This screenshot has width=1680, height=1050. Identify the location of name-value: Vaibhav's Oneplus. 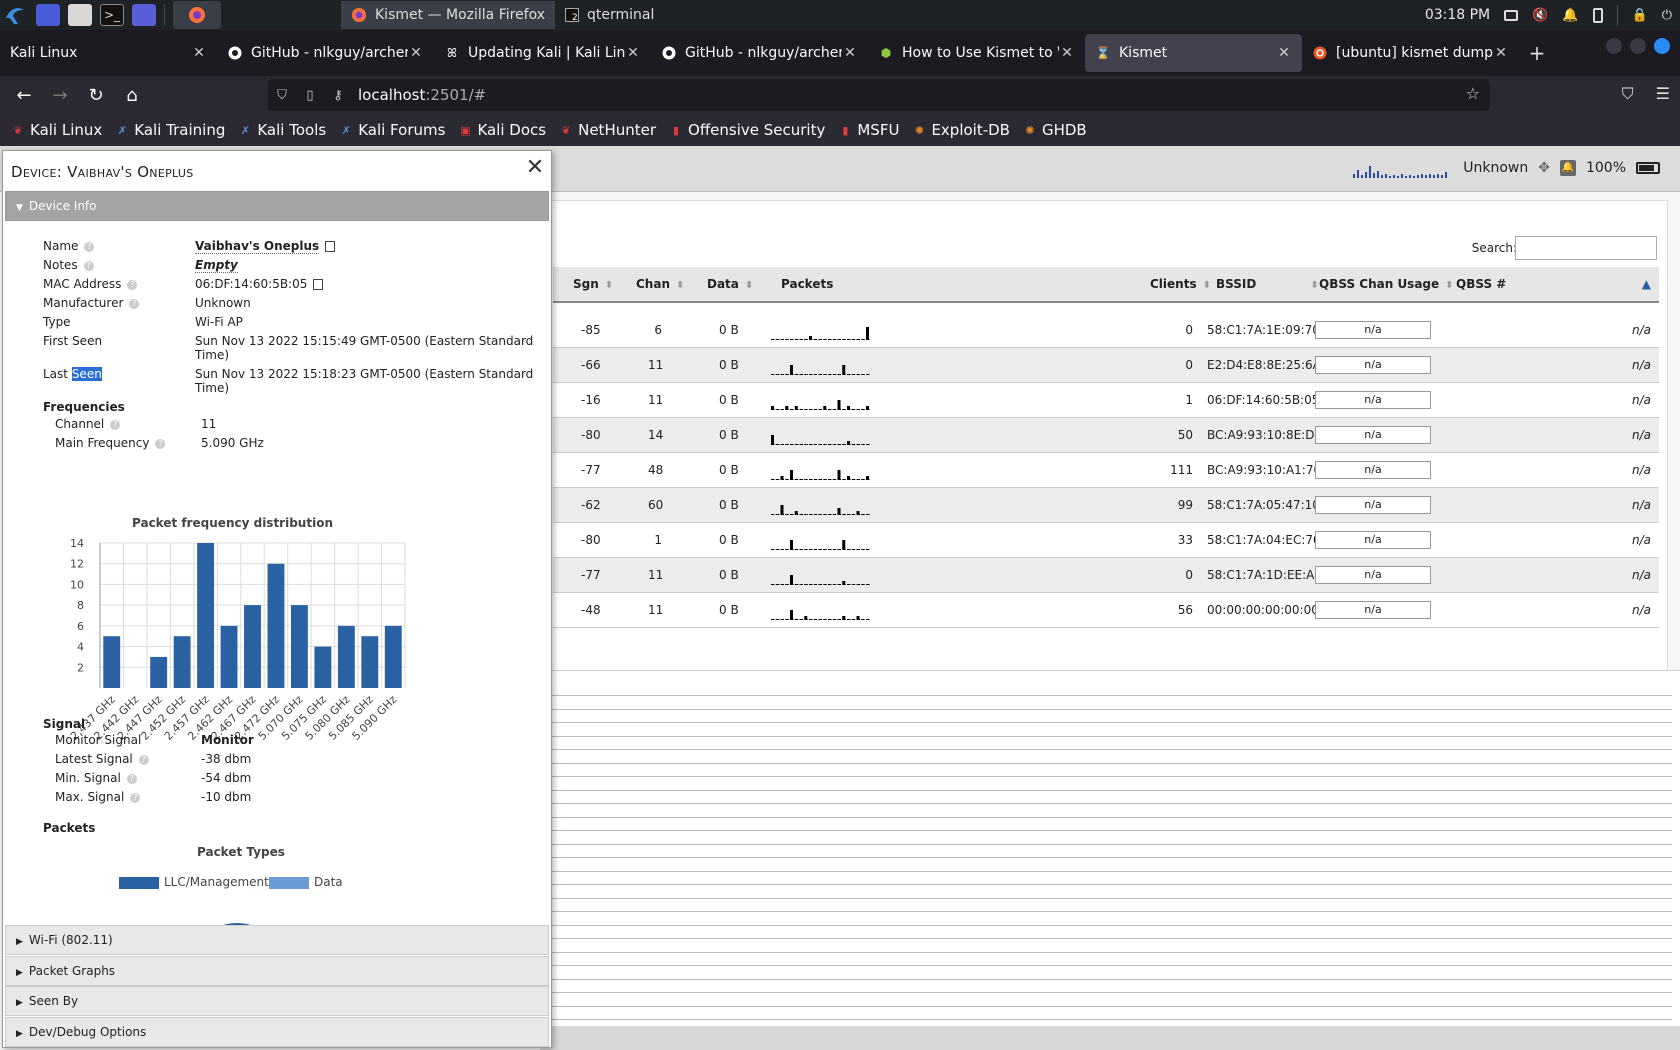
(265, 246).